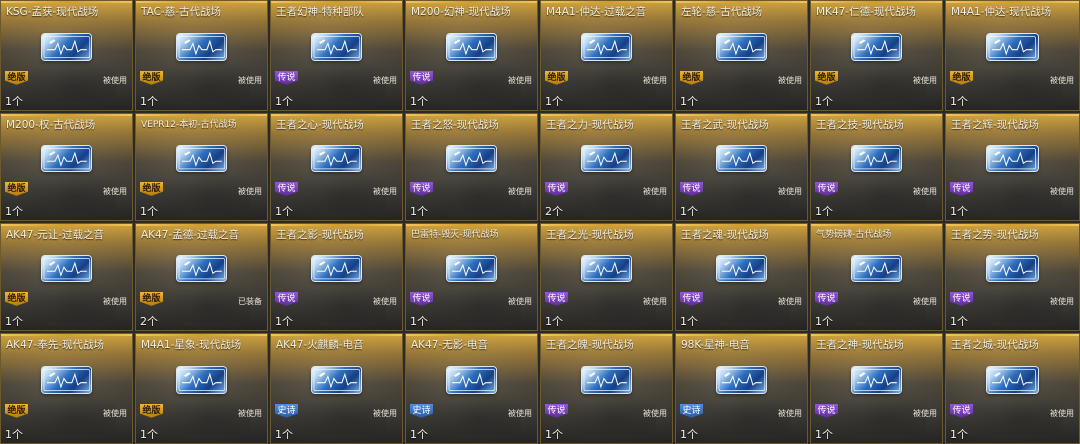 The width and height of the screenshot is (1080, 444). I want to click on inventory-item: 王者之怒-现代战场 传说 被使用 1个, so click(471, 167).